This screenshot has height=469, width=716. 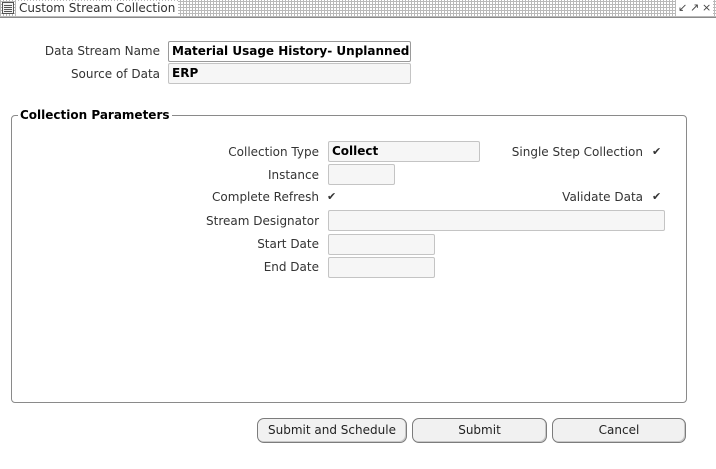 I want to click on single-step-collection-checkbox: ✔, so click(x=657, y=151).